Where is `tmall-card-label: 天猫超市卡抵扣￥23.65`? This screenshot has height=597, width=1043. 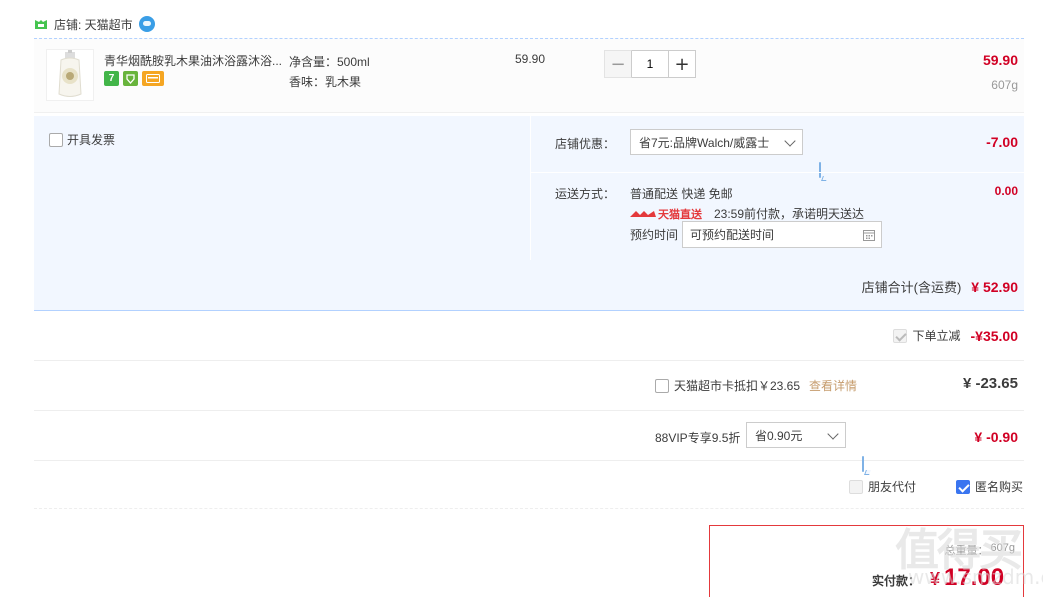 tmall-card-label: 天猫超市卡抵扣￥23.65 is located at coordinates (737, 386).